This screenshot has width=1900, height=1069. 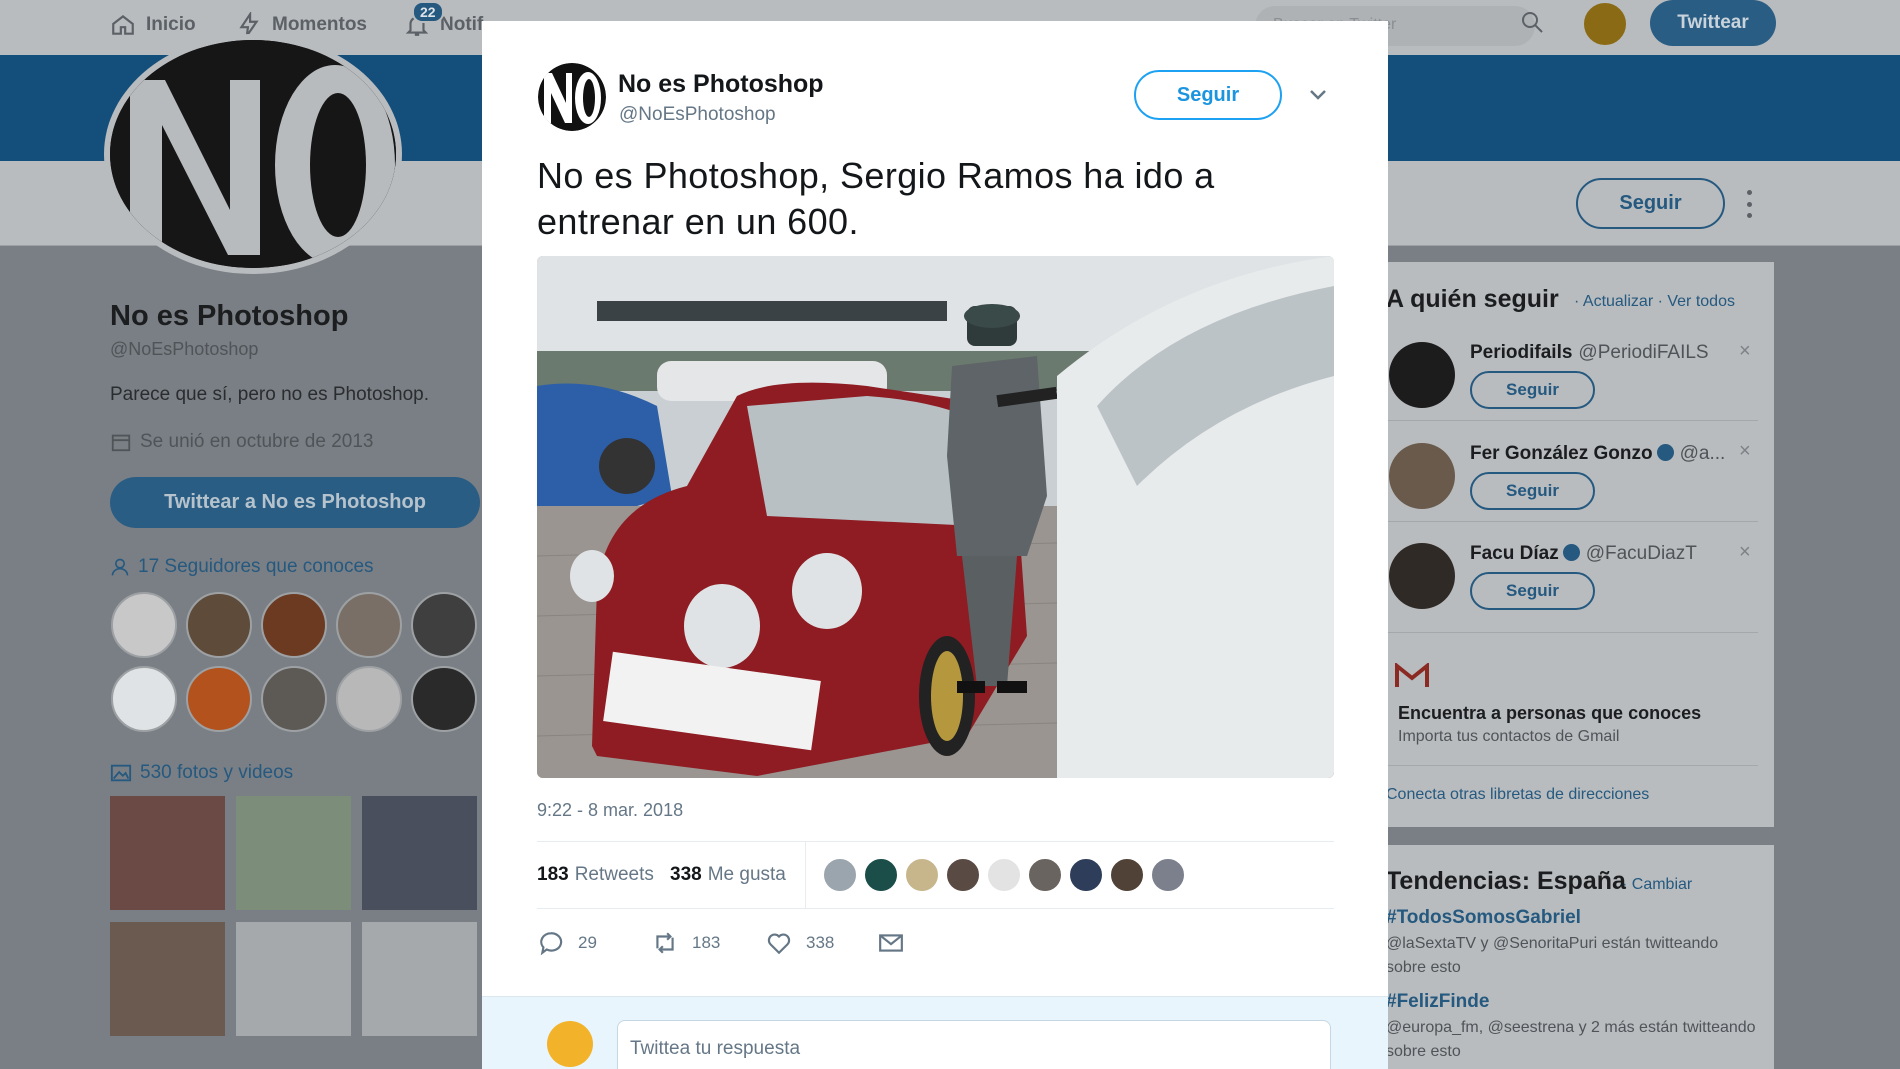 I want to click on heart-icon, so click(x=779, y=944).